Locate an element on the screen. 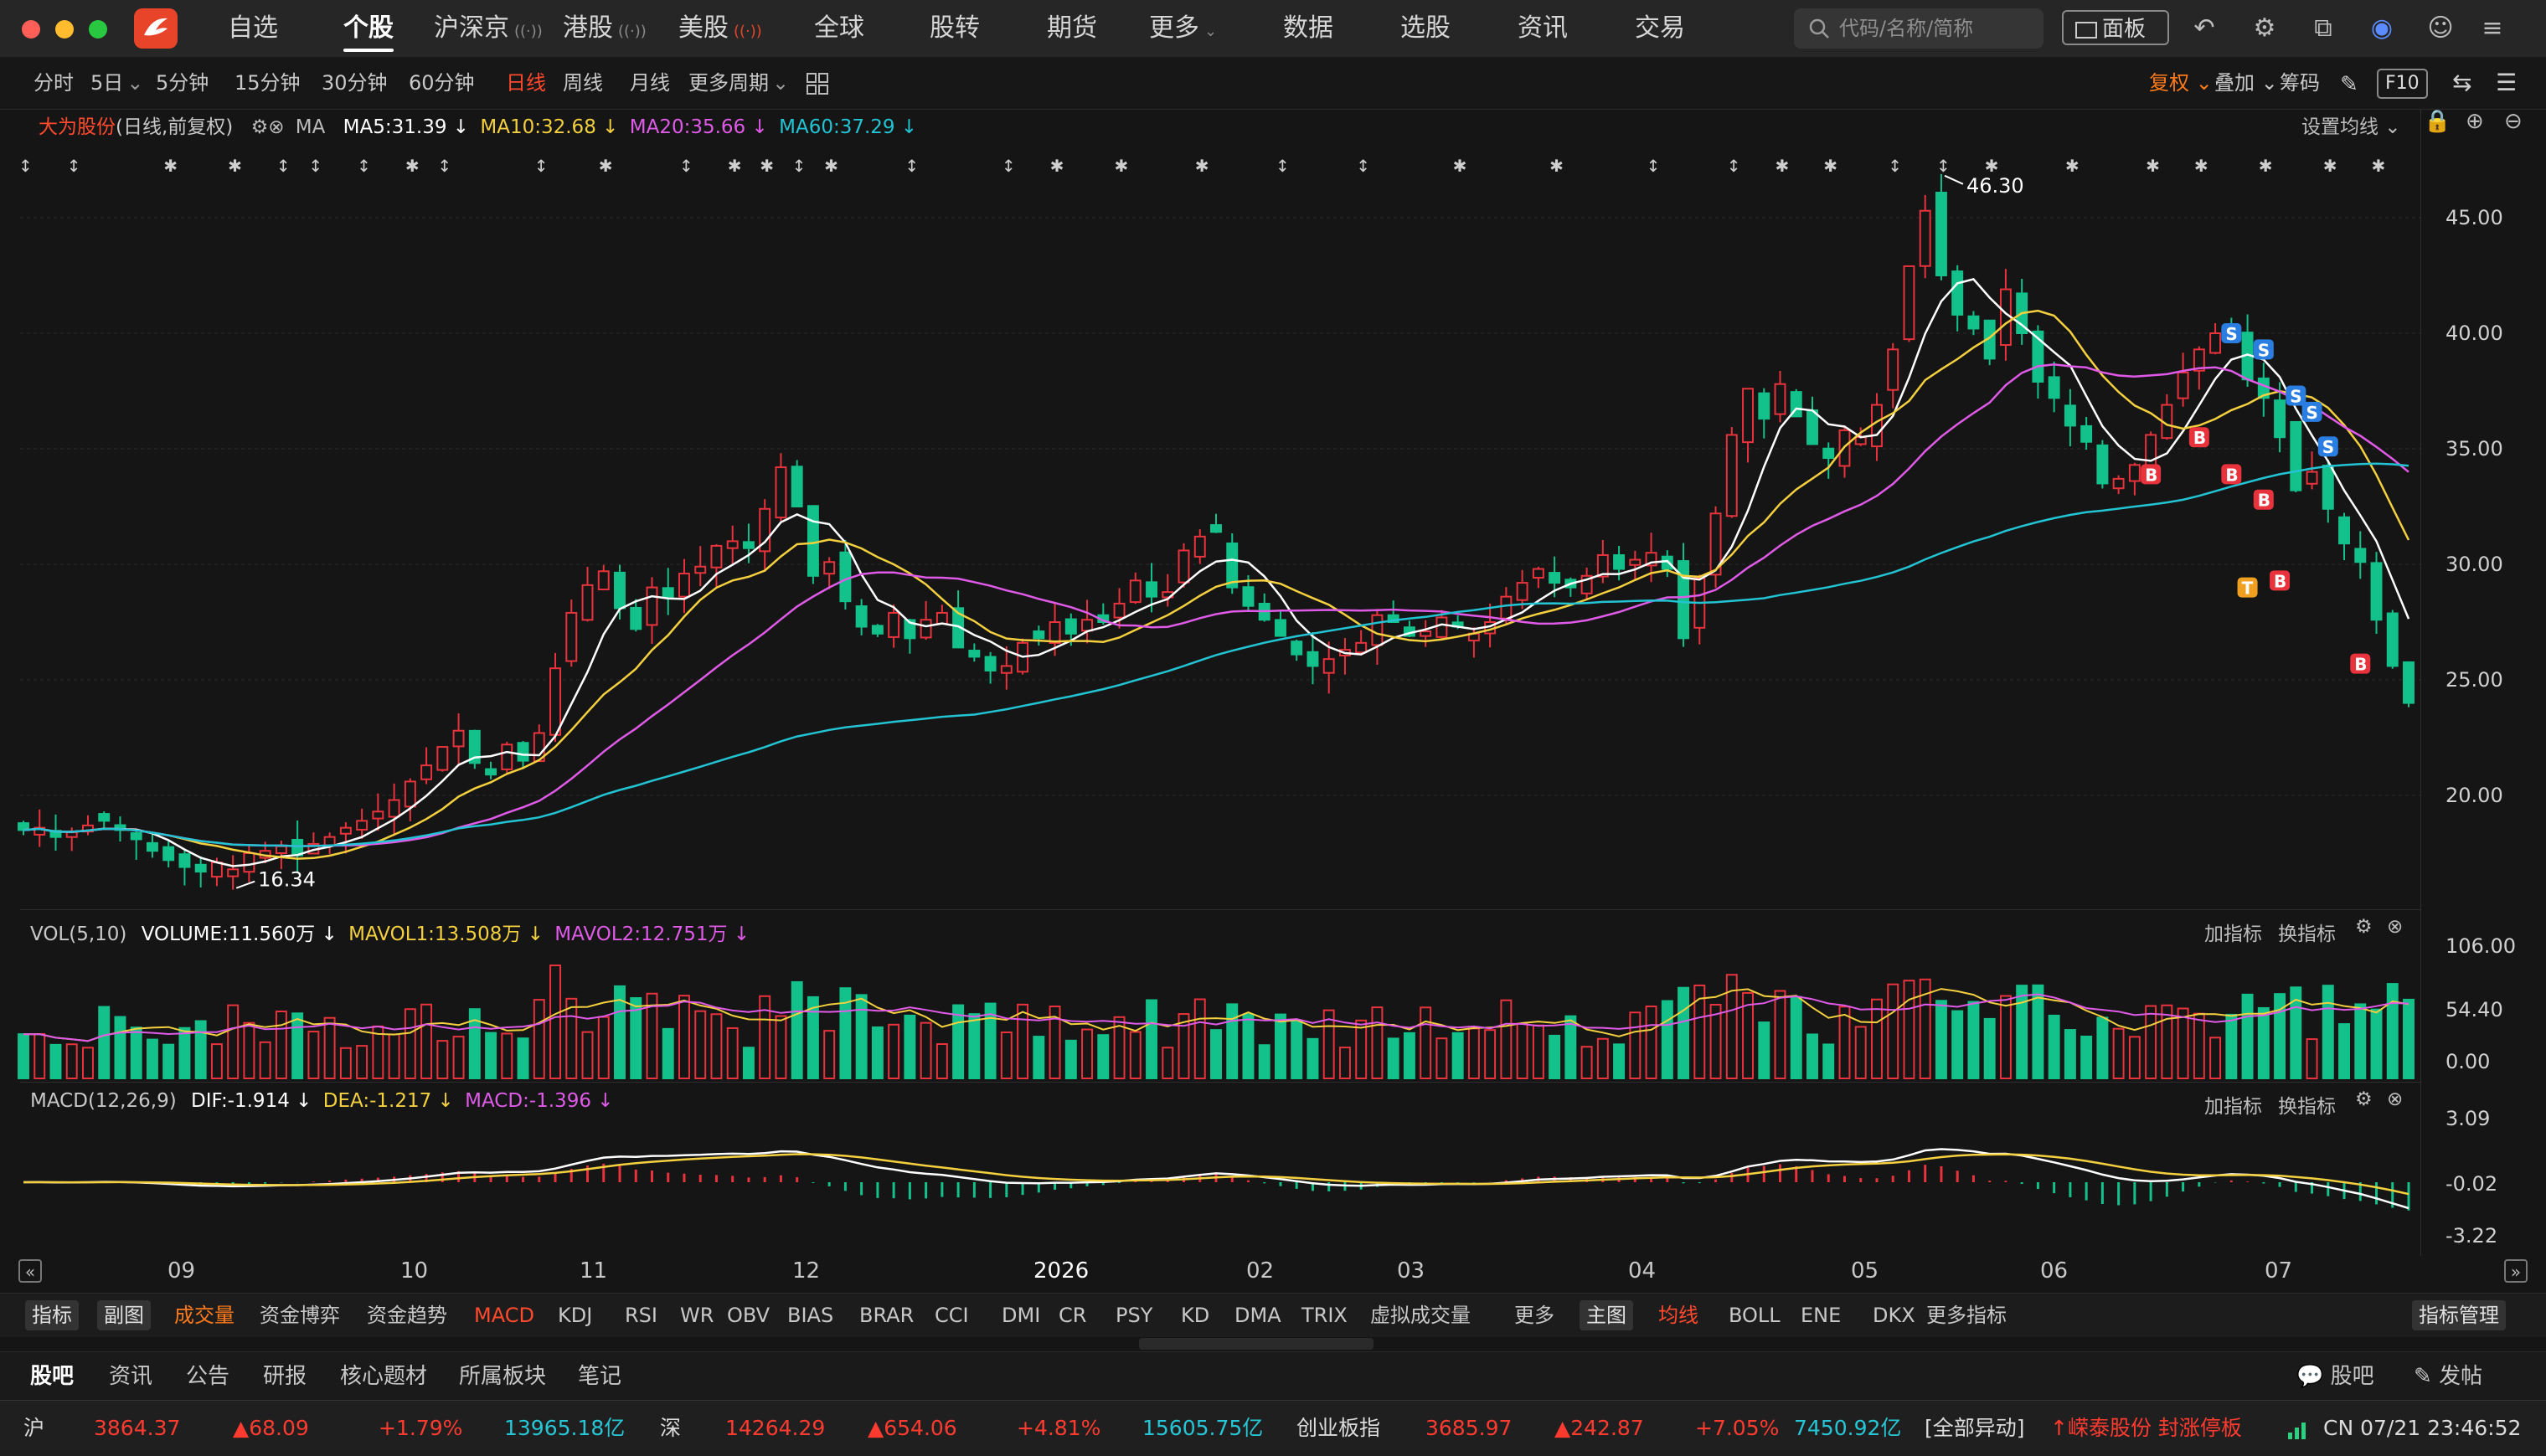 The width and height of the screenshot is (2546, 1456). indicator-25: DKX is located at coordinates (1894, 1315).